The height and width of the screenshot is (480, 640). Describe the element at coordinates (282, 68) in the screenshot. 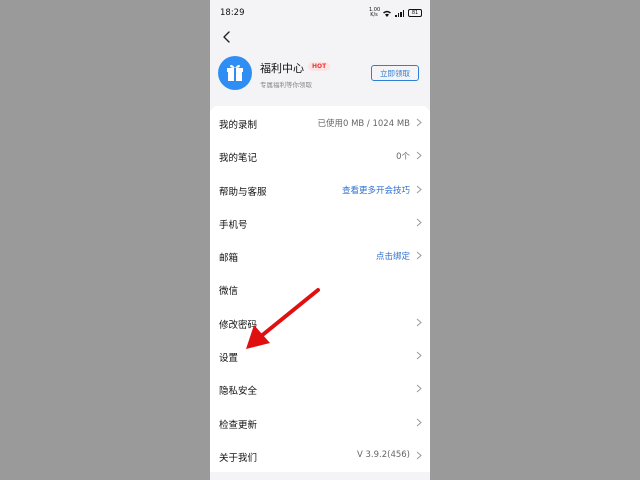

I see `welfare-title: 福利中心` at that location.